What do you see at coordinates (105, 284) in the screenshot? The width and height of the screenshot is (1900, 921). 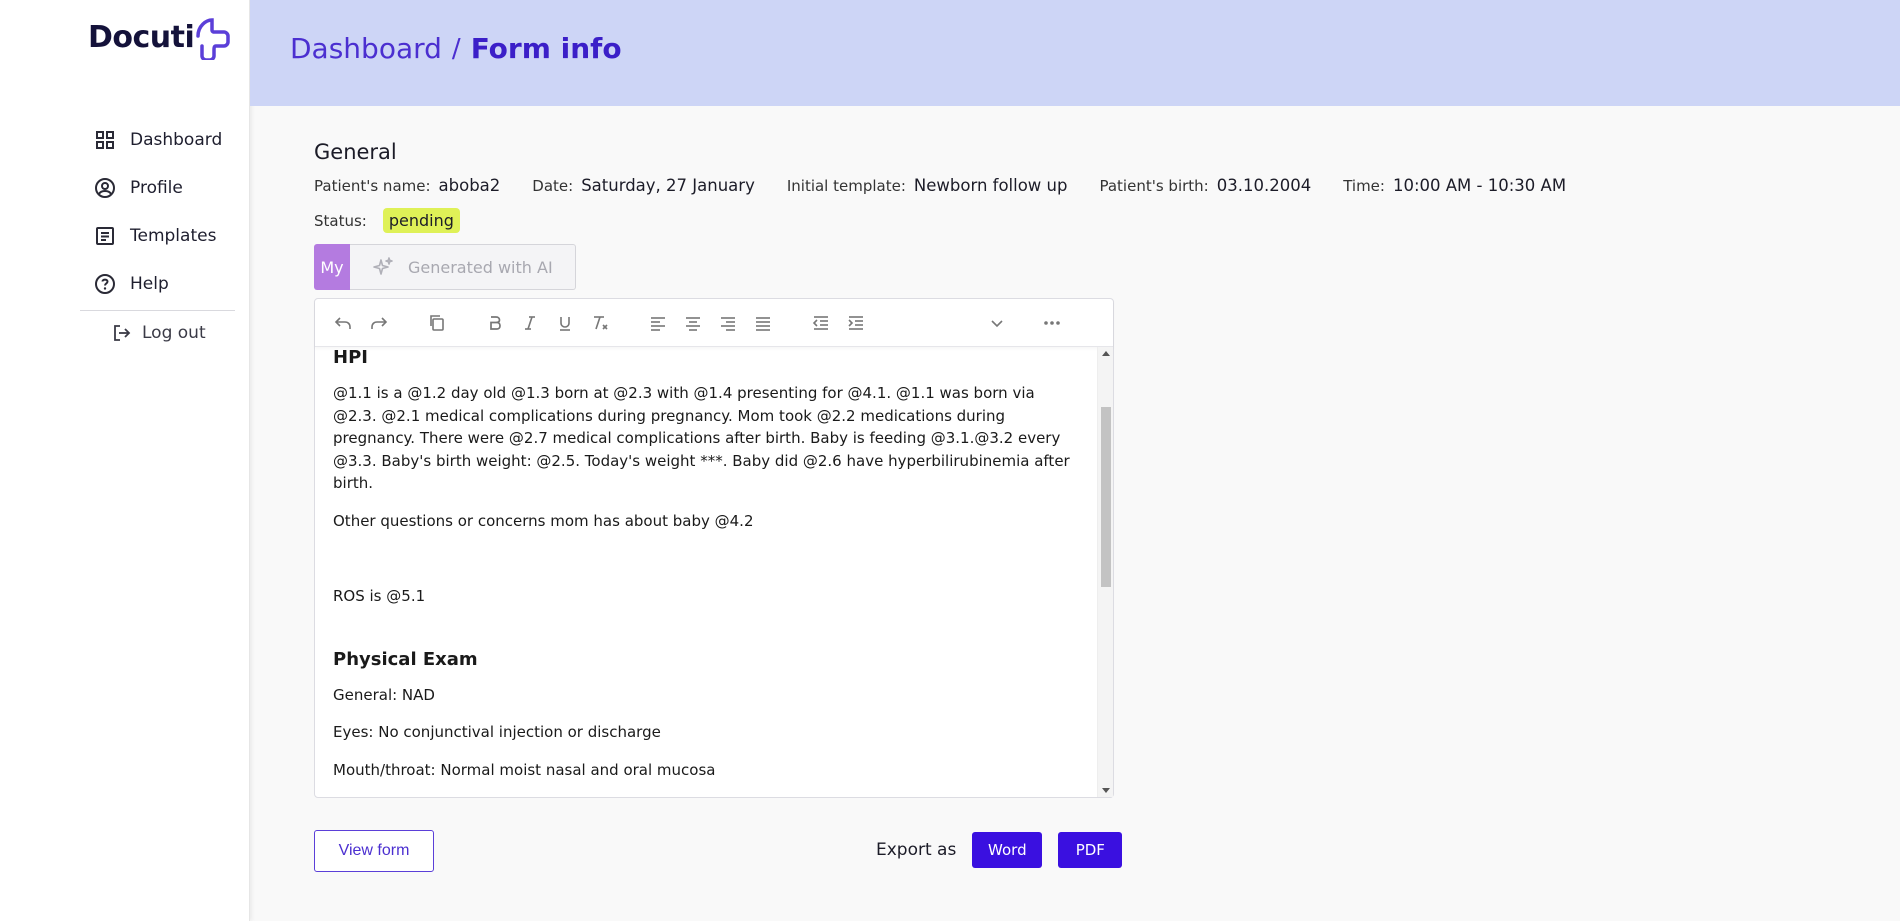 I see `help-circle-icon` at bounding box center [105, 284].